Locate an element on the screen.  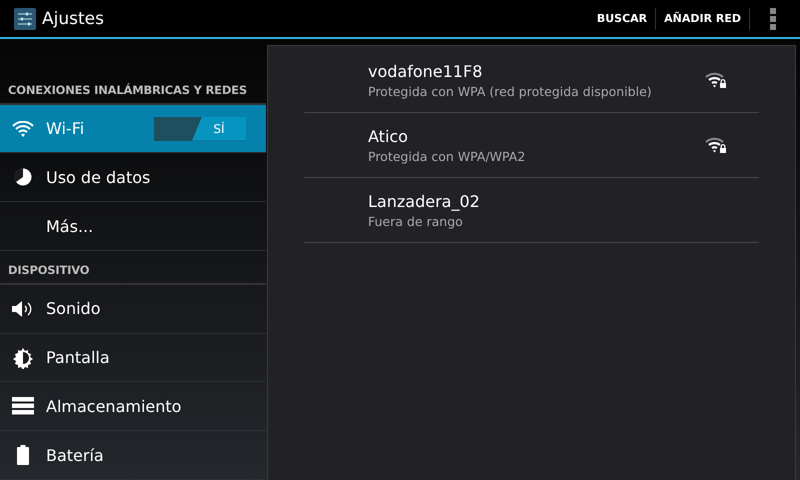
settings-item: Wi-Fi SÍ is located at coordinates (133, 129).